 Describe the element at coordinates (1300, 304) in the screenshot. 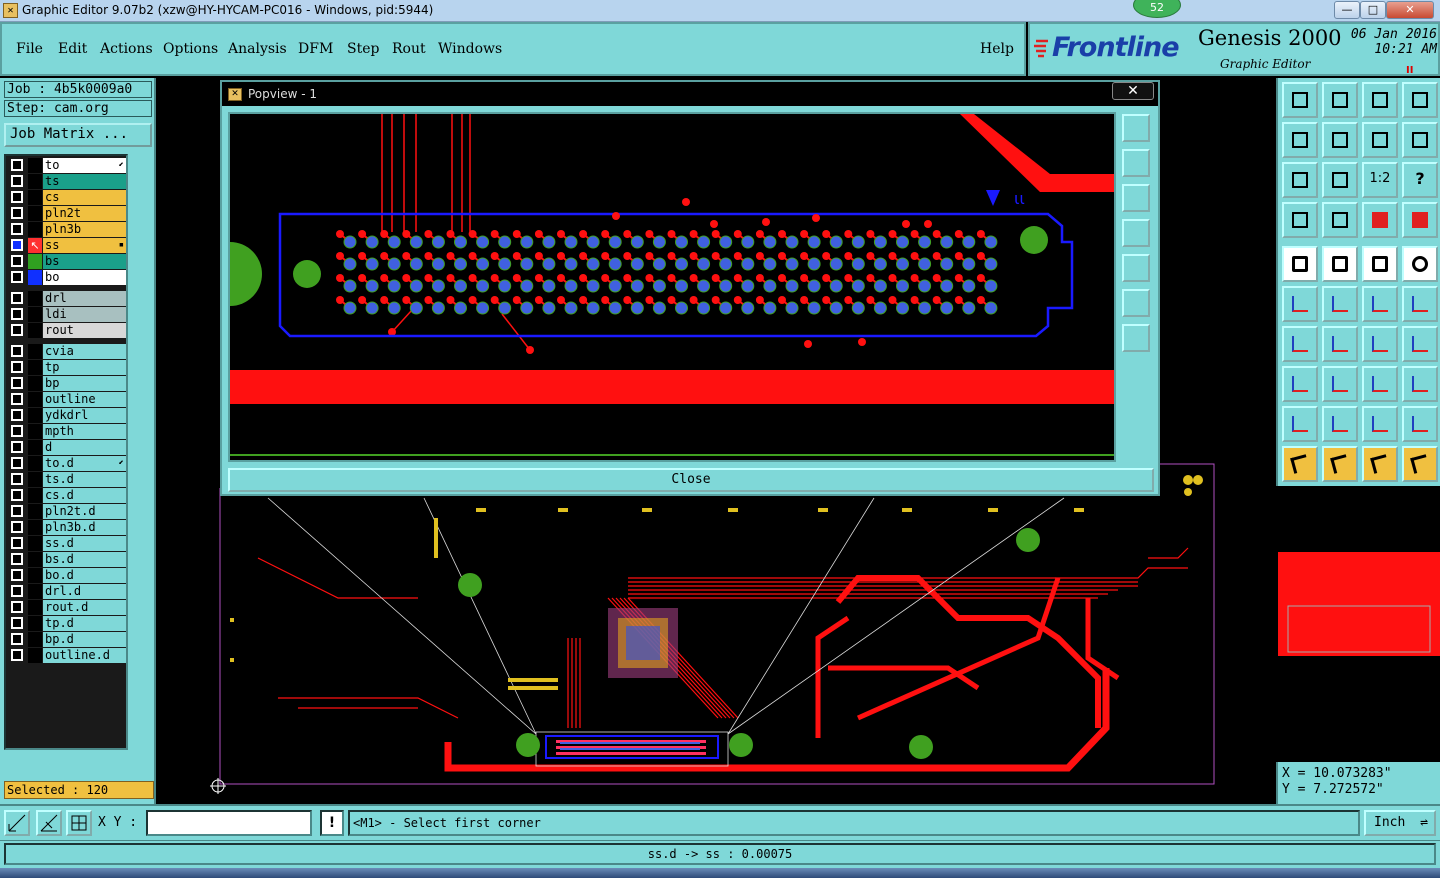

I see `node-icon` at that location.